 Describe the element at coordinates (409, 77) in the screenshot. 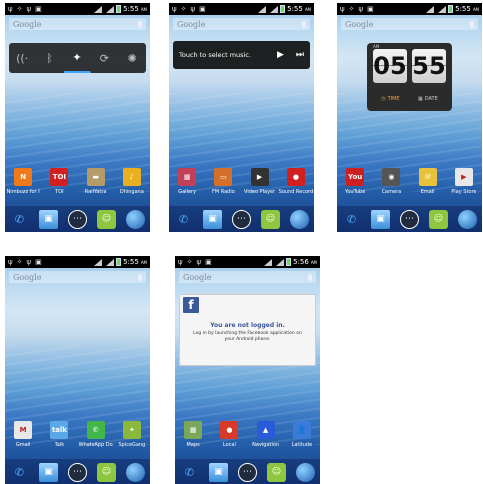

I see `flip-clock-widget: AM 05 55 ◷ TIME ▦ DATE` at that location.